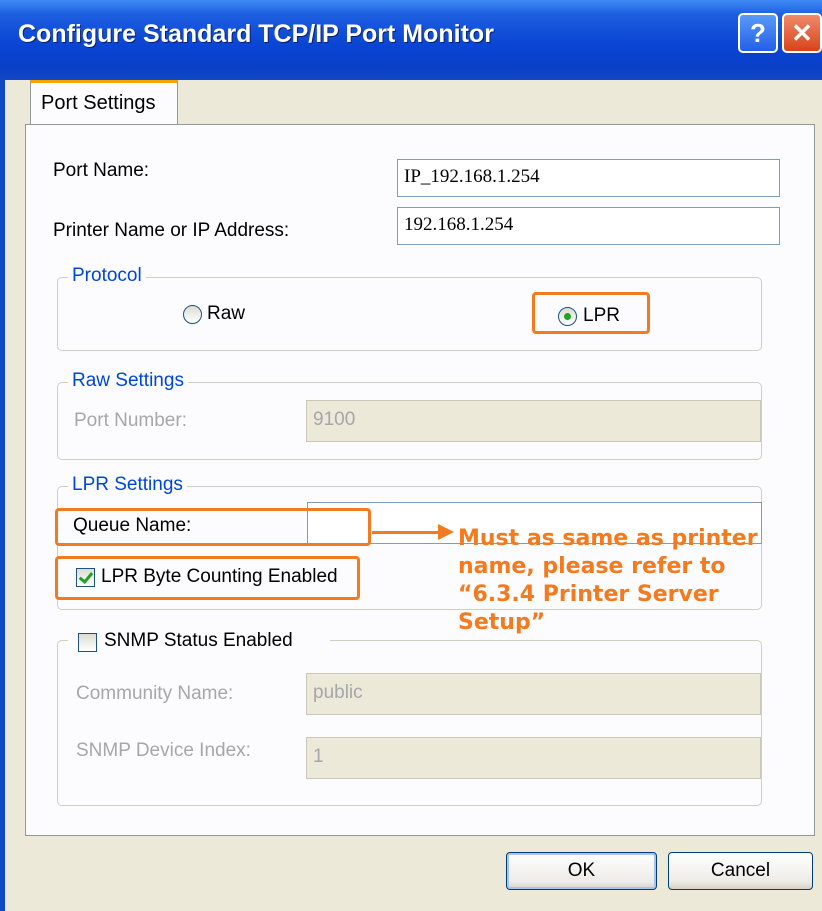 Image resolution: width=822 pixels, height=911 pixels. I want to click on device-index-label: SNMP Device Index:, so click(163, 750).